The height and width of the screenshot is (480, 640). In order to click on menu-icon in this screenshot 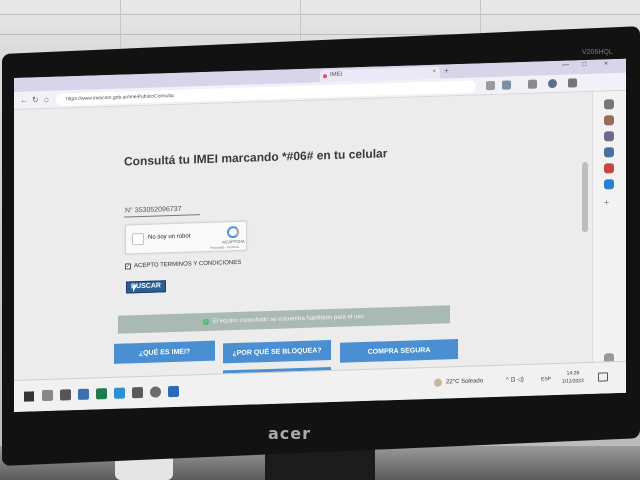, I will do `click(572, 83)`.